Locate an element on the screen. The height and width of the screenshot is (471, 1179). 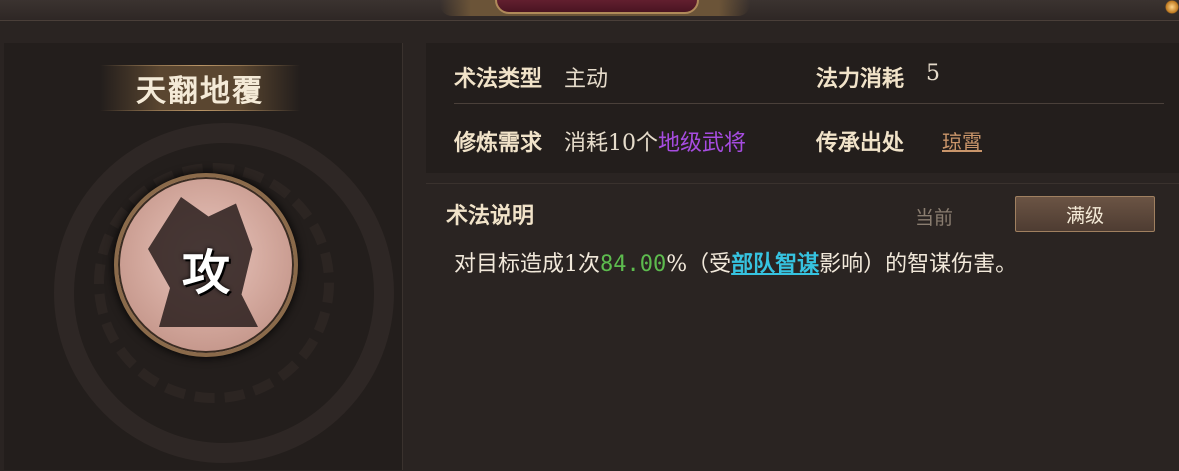
tab-current: 当前 is located at coordinates (934, 216).